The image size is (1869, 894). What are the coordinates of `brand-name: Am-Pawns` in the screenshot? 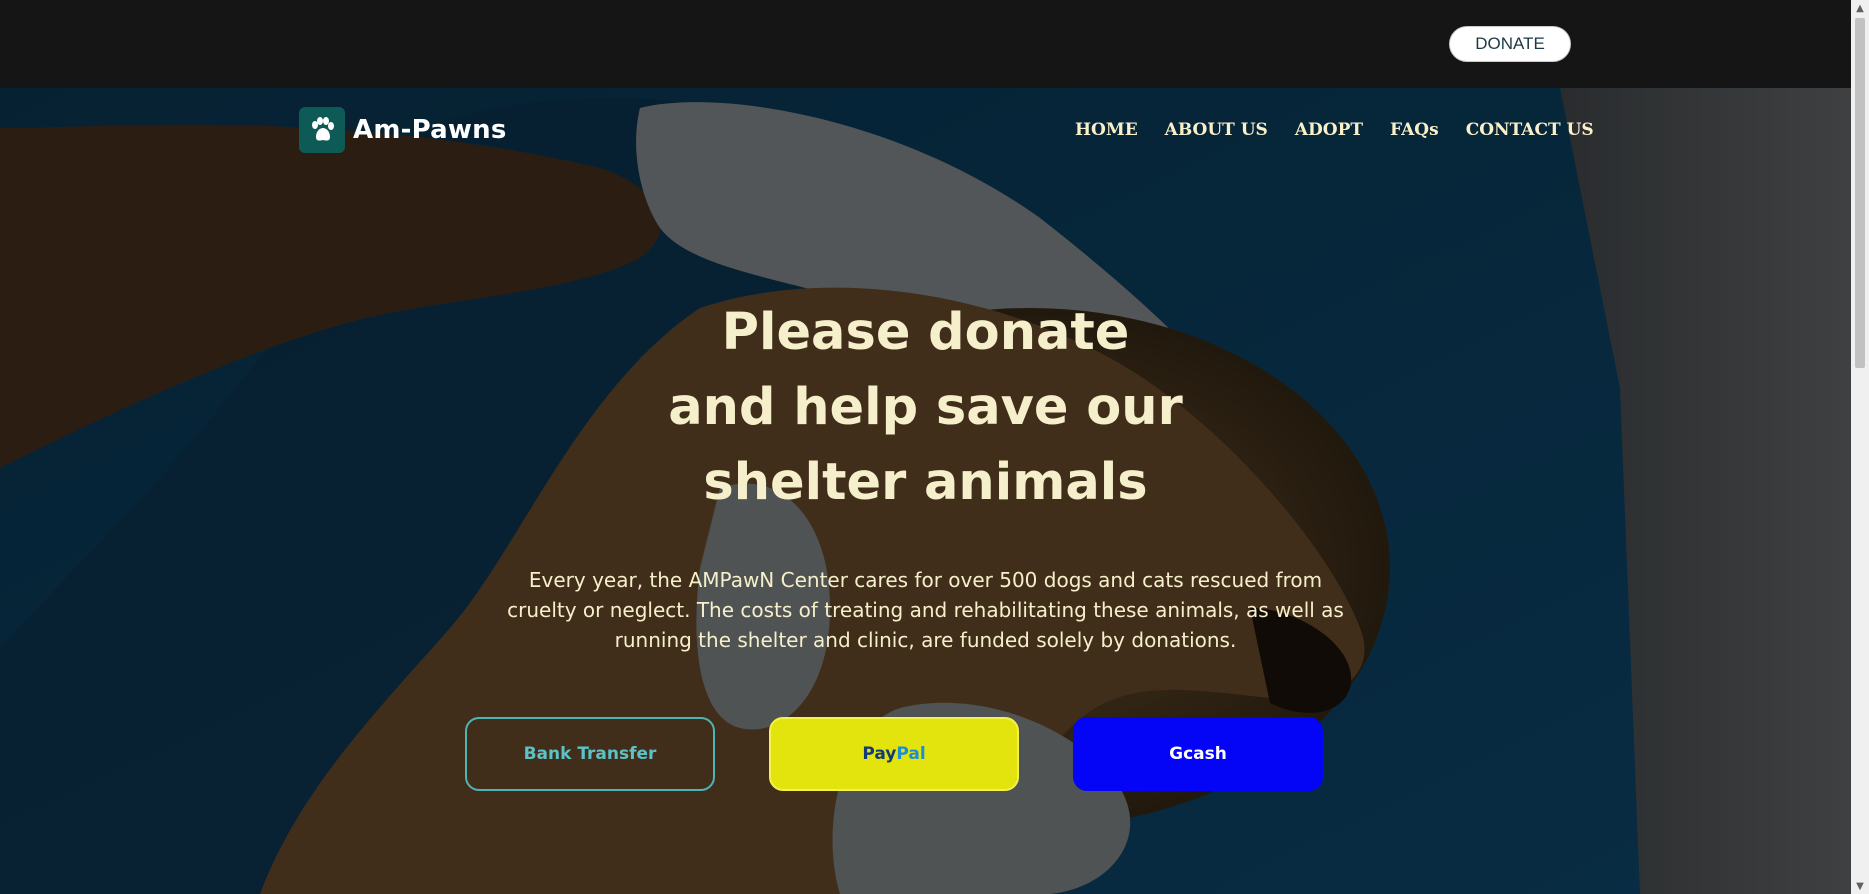 It's located at (430, 130).